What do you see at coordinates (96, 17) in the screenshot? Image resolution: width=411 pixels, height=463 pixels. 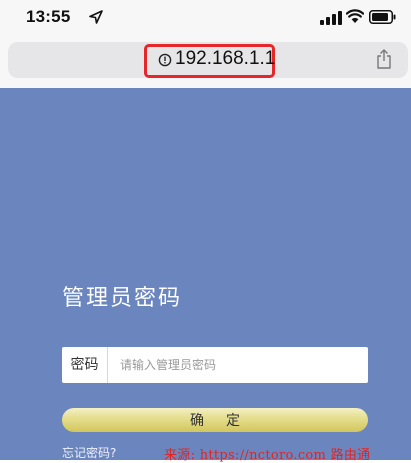 I see `location-arrow-icon` at bounding box center [96, 17].